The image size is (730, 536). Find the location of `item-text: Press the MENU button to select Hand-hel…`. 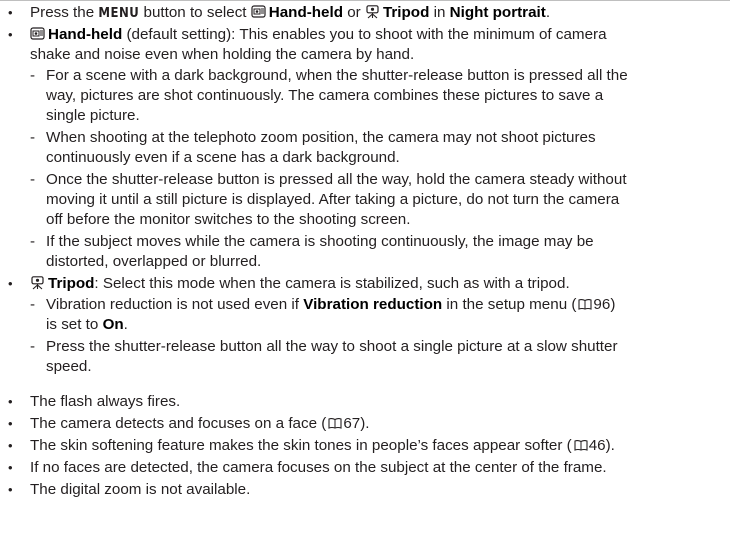

item-text: Press the MENU button to select Hand-hel… is located at coordinates (290, 12).